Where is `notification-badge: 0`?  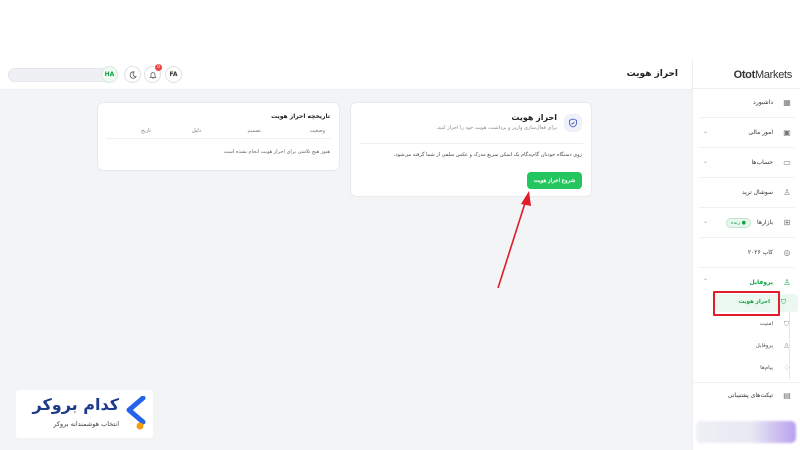
notification-badge: 0 is located at coordinates (158, 67).